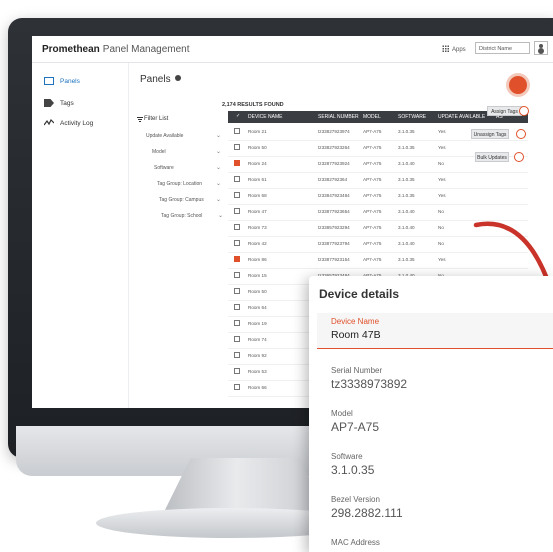  Describe the element at coordinates (521, 134) in the screenshot. I see `untag-icon` at that location.